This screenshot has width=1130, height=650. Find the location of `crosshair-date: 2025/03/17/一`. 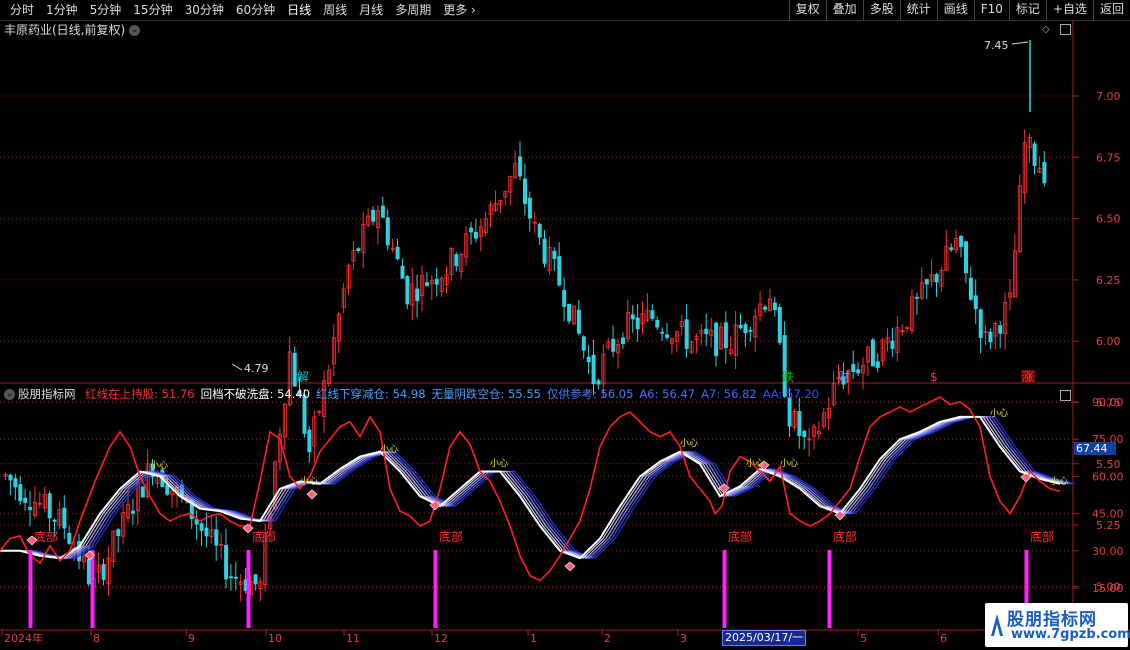

crosshair-date: 2025/03/17/一 is located at coordinates (764, 638).